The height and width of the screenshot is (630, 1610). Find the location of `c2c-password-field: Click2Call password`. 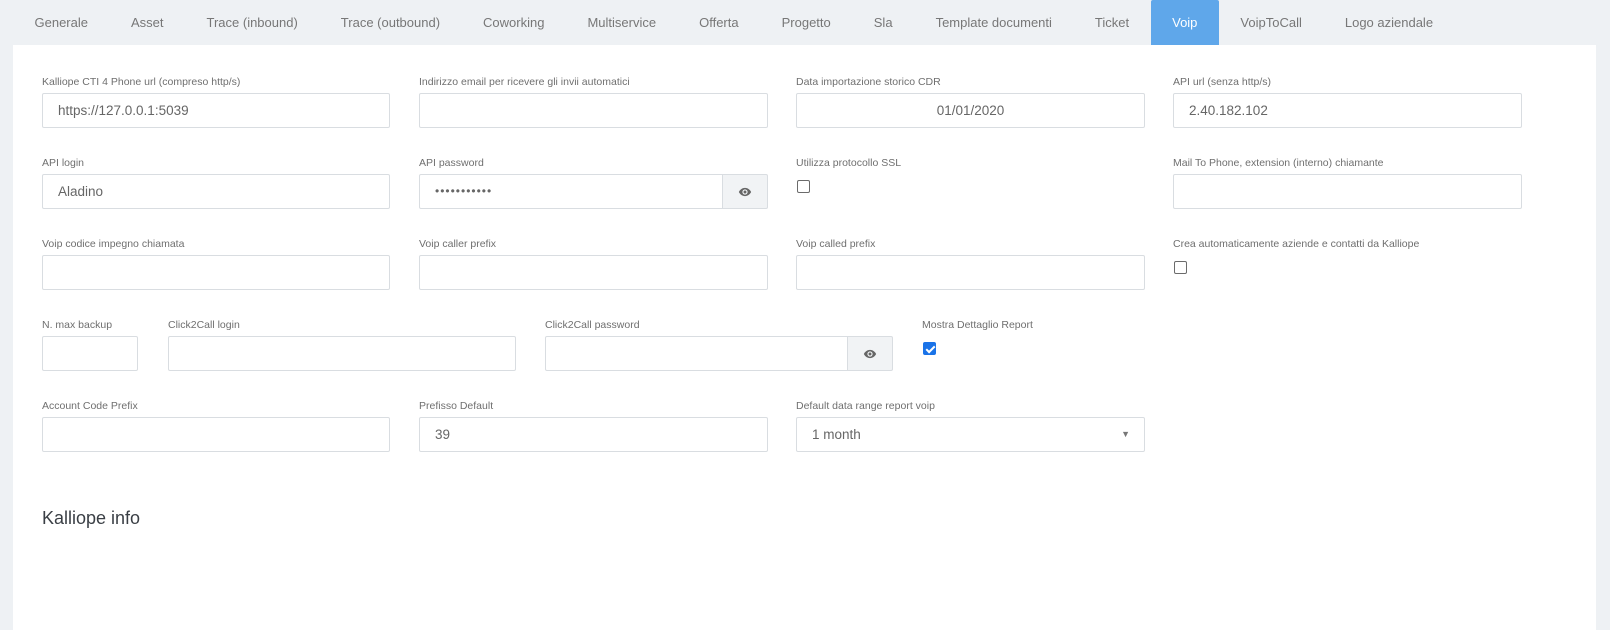

c2c-password-field: Click2Call password is located at coordinates (719, 344).